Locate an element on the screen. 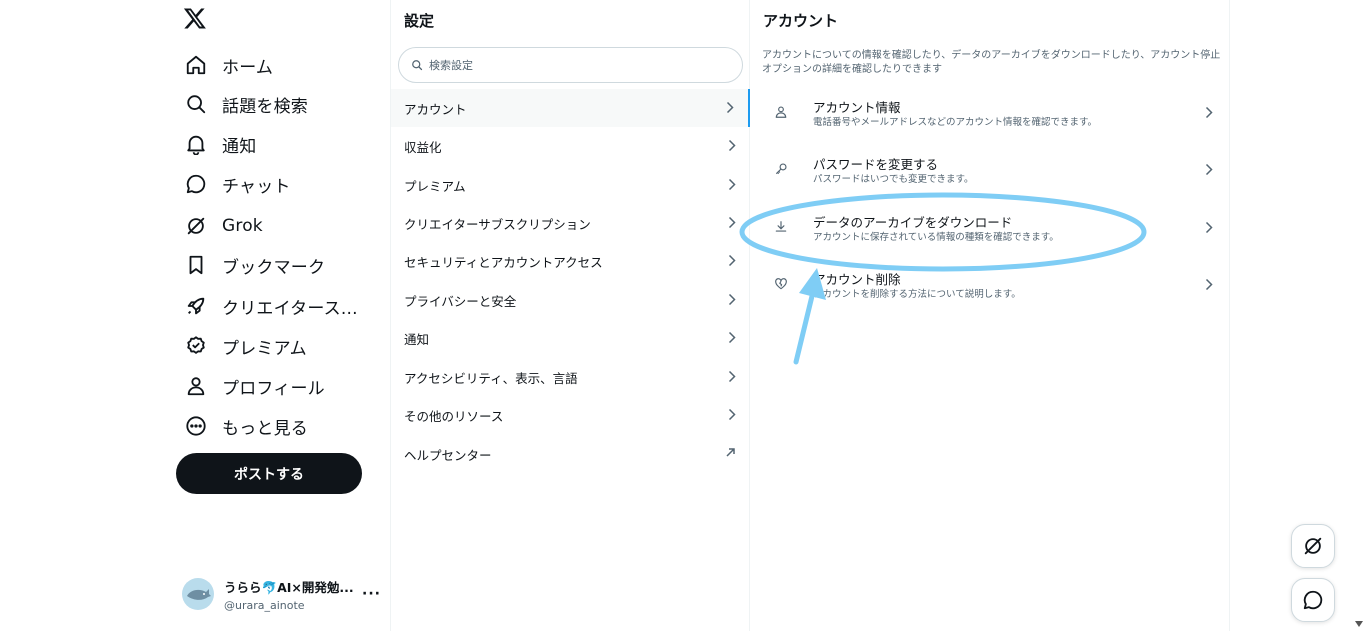  settings-item-label: プライバシーと安全 is located at coordinates (460, 301).